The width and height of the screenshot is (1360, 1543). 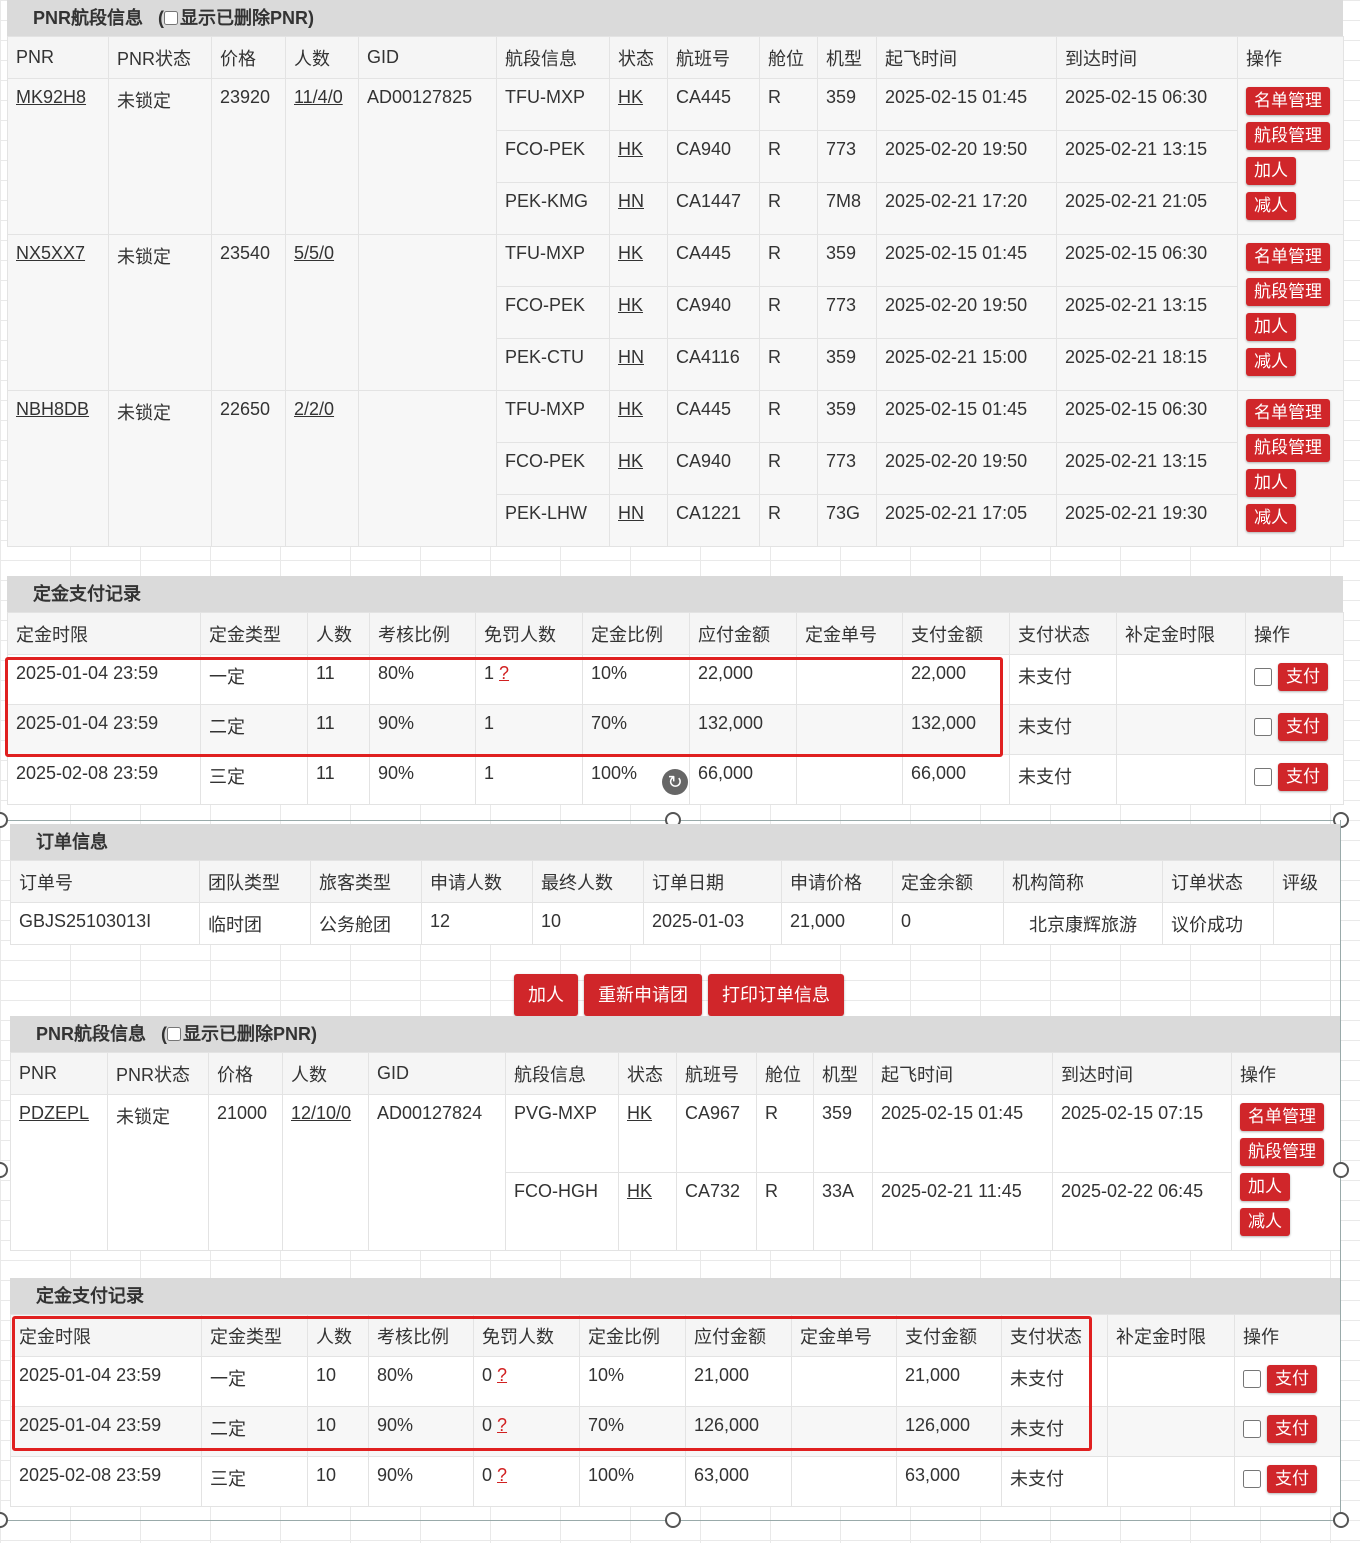 What do you see at coordinates (526, 1381) in the screenshot?
I see `waiver-count-cell: 0 ?` at bounding box center [526, 1381].